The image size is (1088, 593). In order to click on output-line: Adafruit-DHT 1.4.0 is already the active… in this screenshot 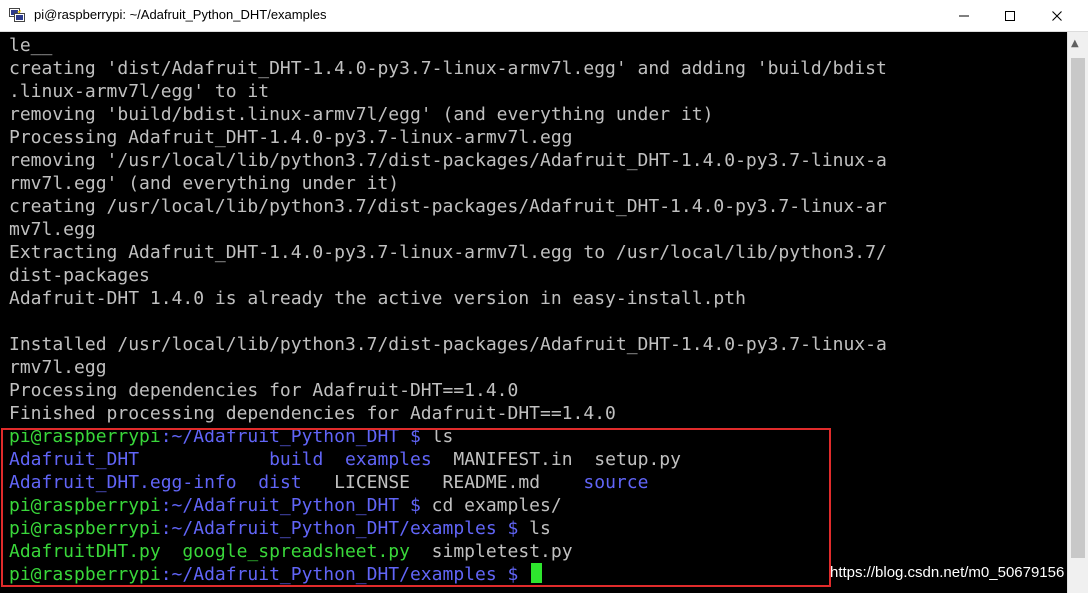, I will do `click(377, 298)`.